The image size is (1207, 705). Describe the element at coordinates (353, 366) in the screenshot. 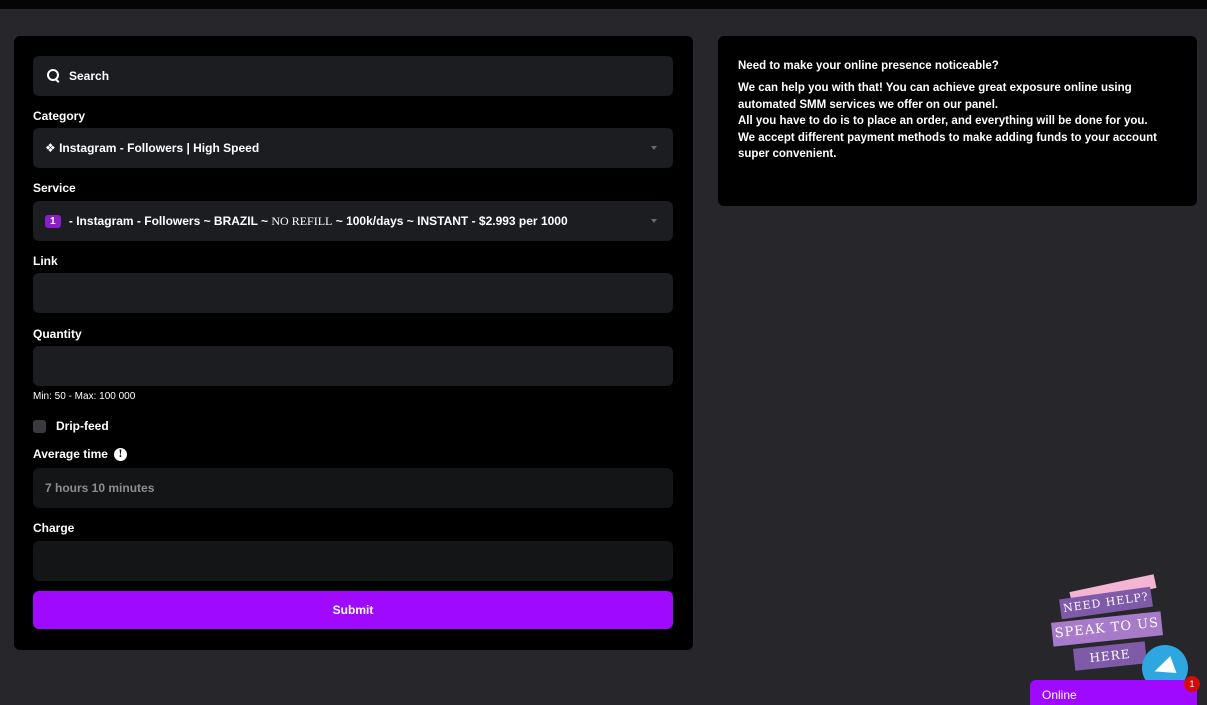

I see `quantity-input` at that location.